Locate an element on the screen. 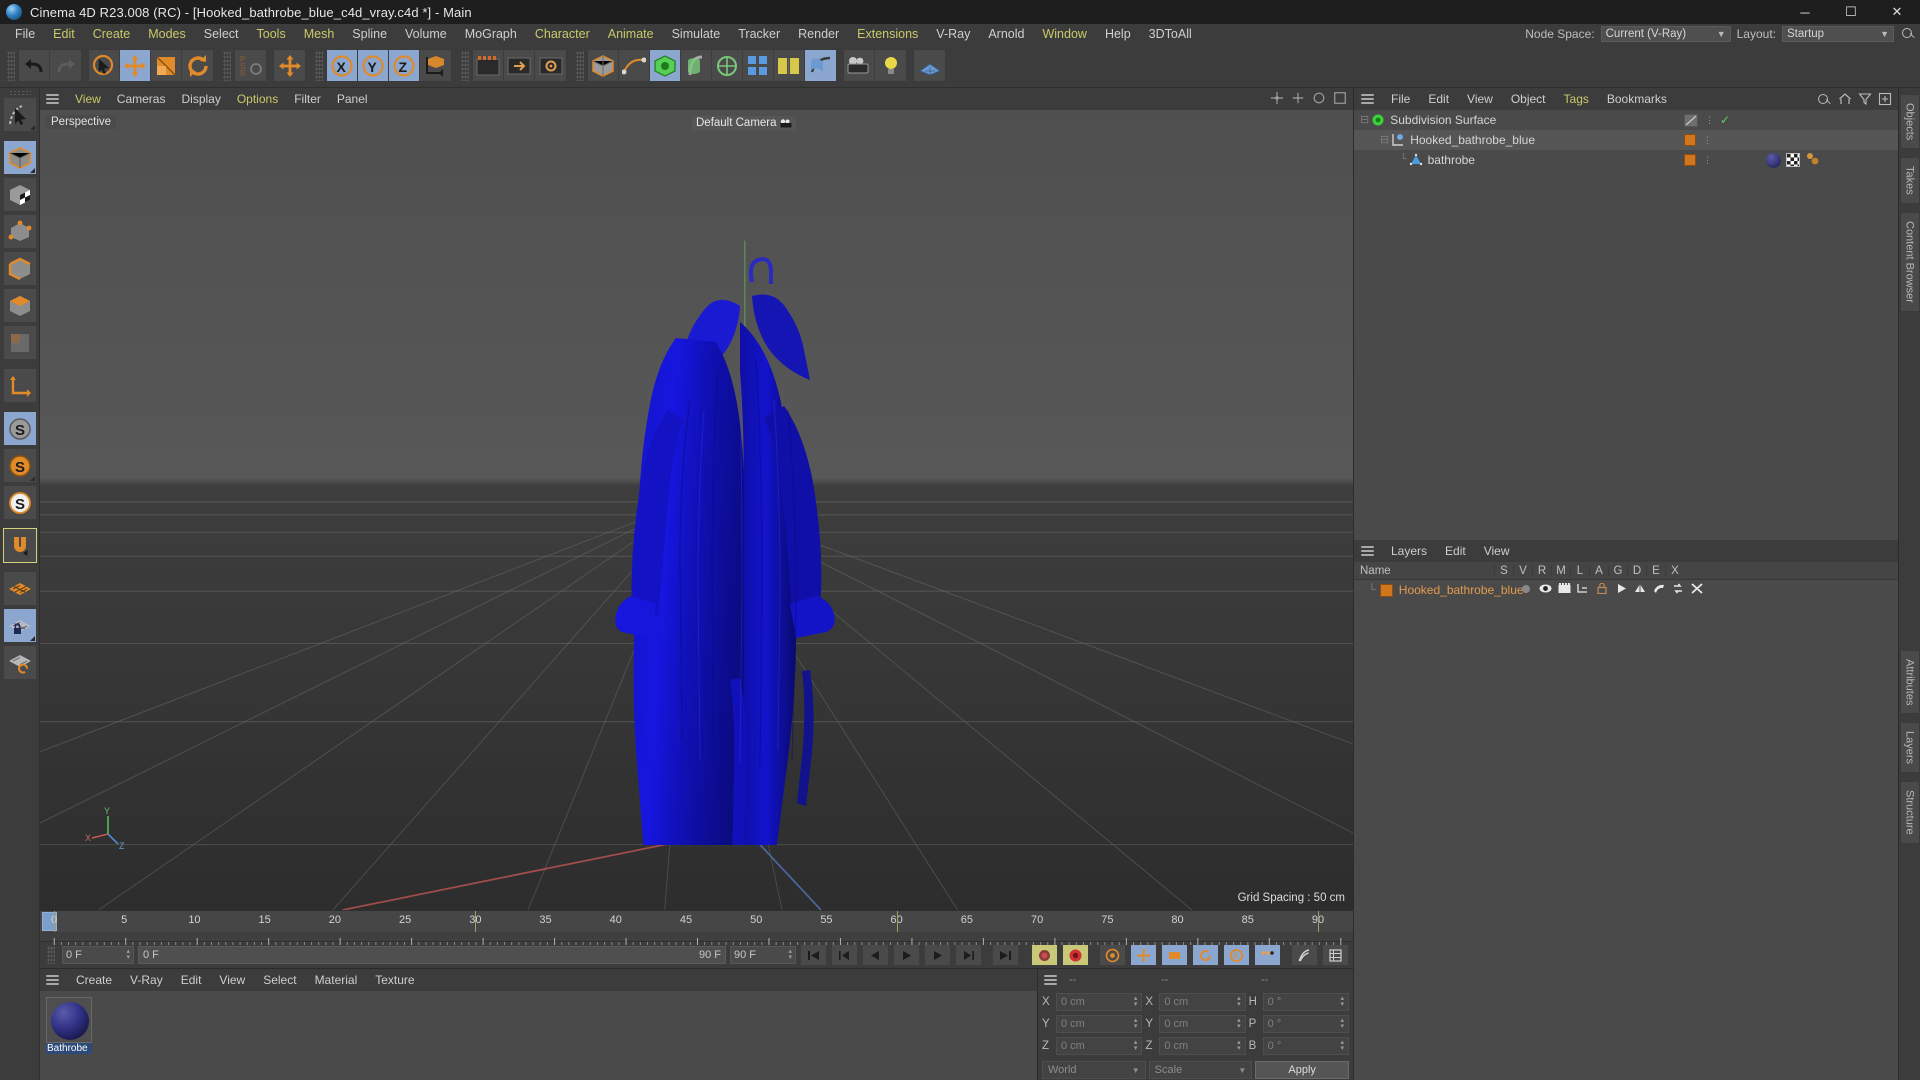 This screenshot has width=1920, height=1080. menu-modes: Modes is located at coordinates (167, 34).